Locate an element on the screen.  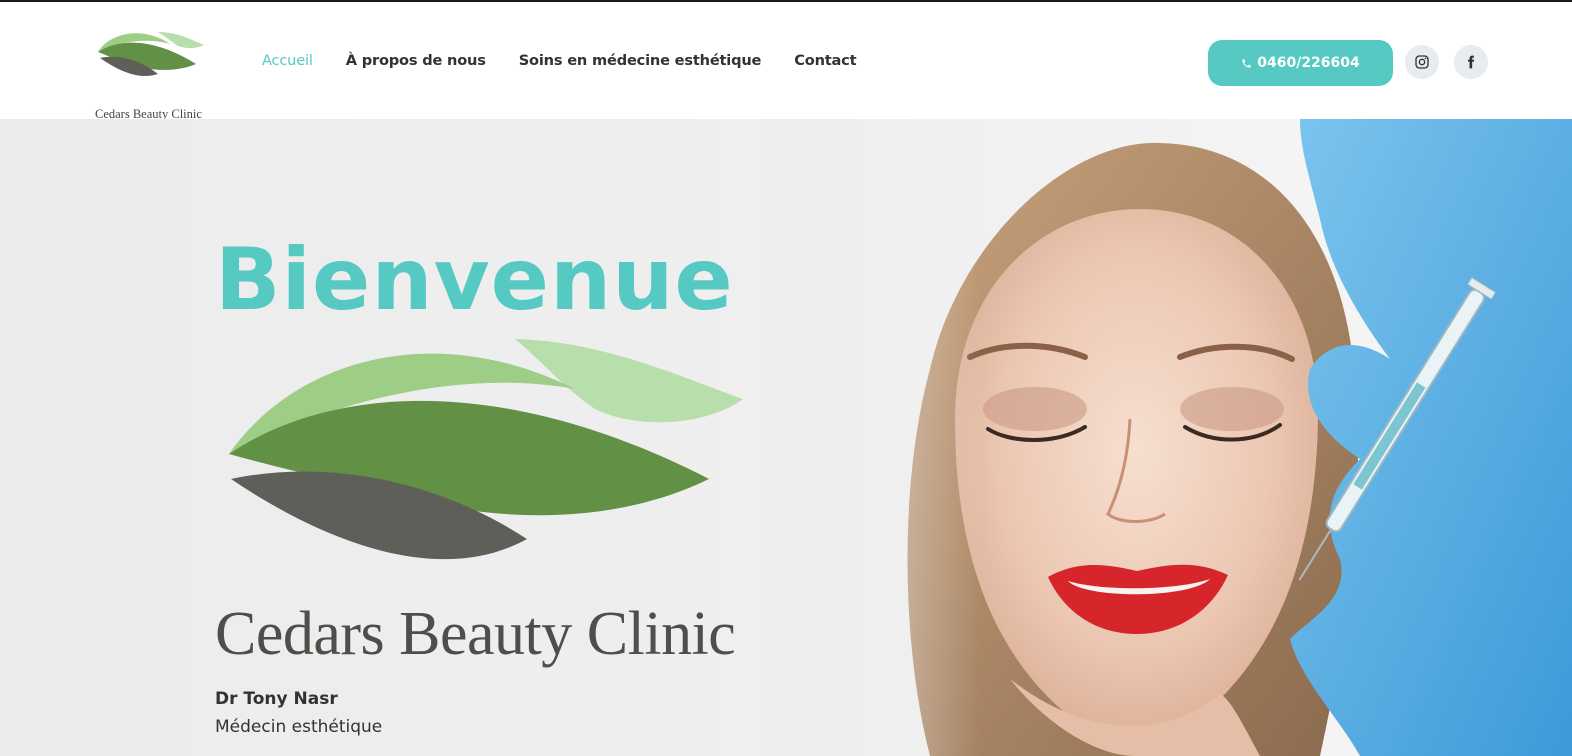
doctor-name: Dr Tony Nasr is located at coordinates (276, 699).